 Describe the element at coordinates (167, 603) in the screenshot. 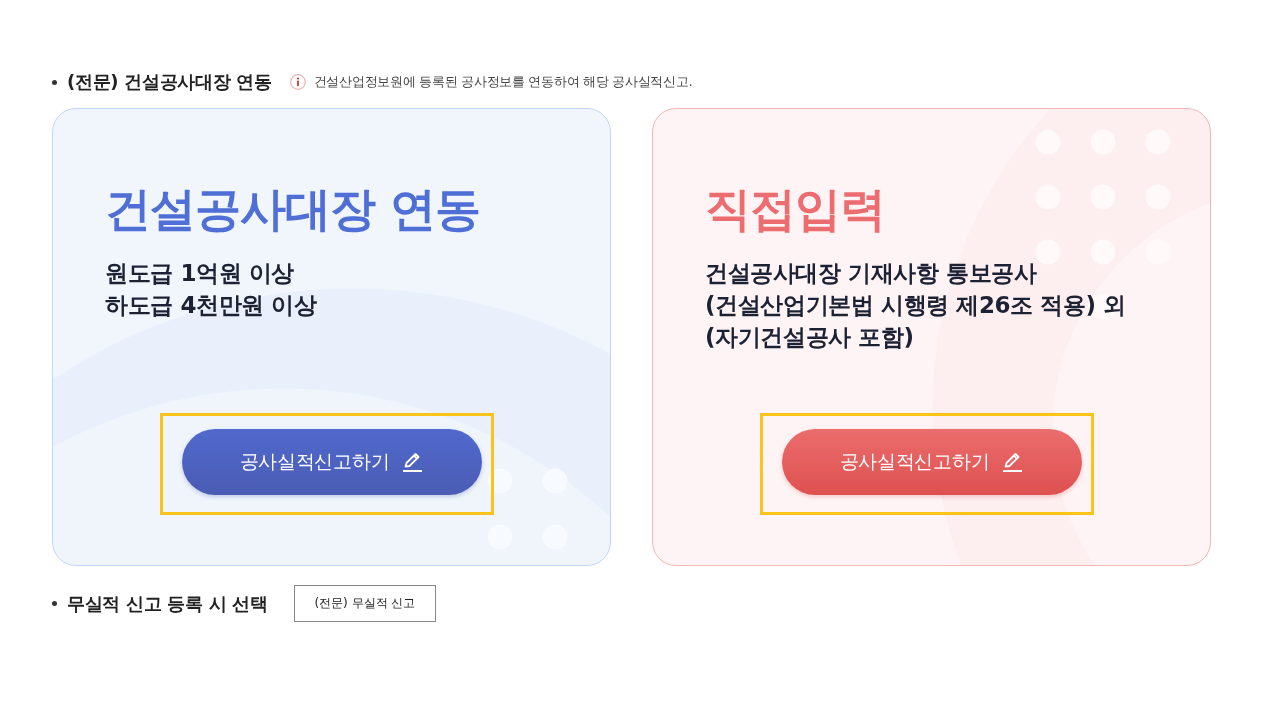

I see `section-heading: 무실적 신고 등록 시 선택` at that location.